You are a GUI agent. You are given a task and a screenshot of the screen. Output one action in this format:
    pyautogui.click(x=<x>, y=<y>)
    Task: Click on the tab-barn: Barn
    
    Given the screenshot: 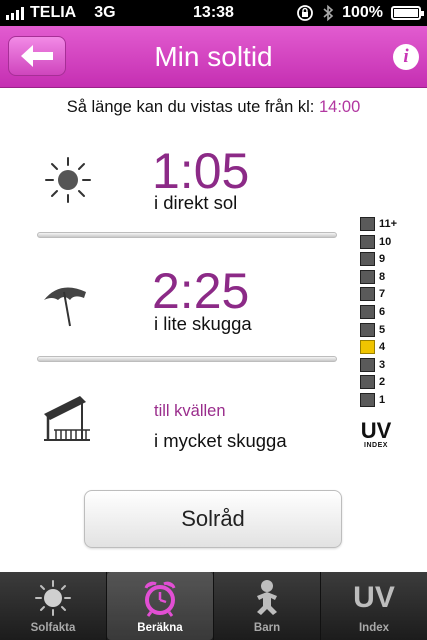 What is the action you would take?
    pyautogui.click(x=267, y=606)
    